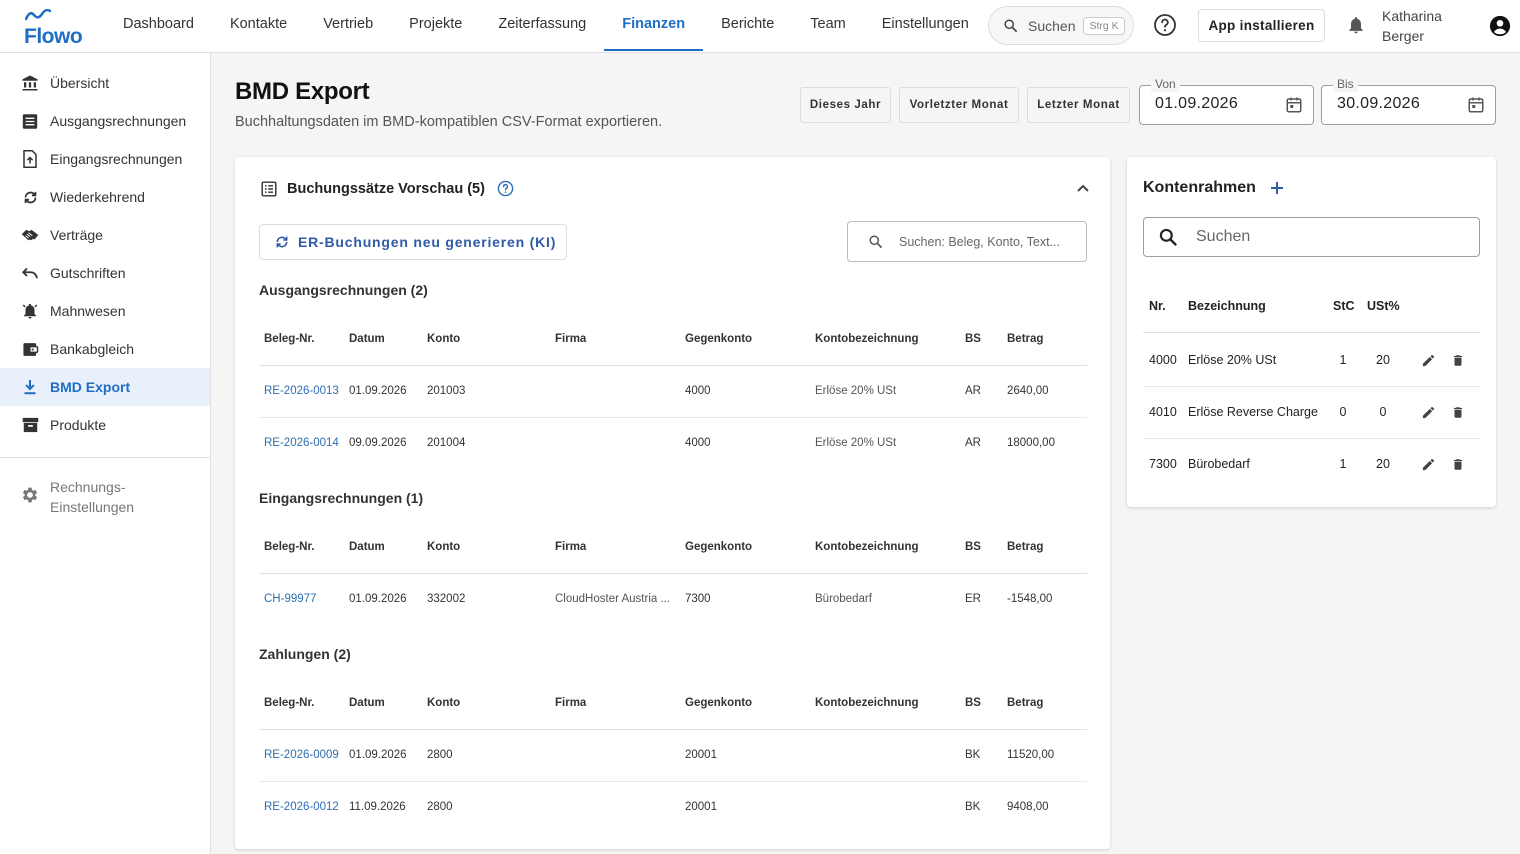 The height and width of the screenshot is (854, 1520). What do you see at coordinates (105, 349) in the screenshot?
I see `sidebar-item-bankabgleich: Bankabgleich` at bounding box center [105, 349].